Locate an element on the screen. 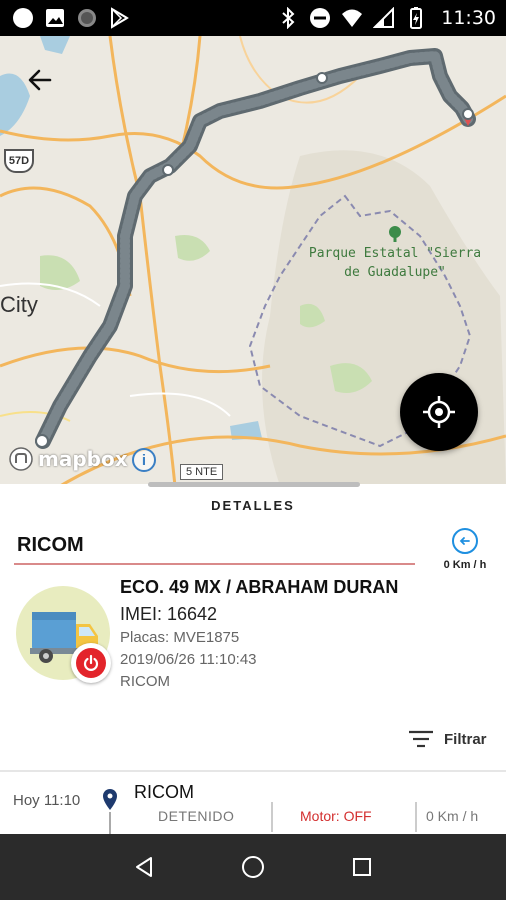 Image resolution: width=506 pixels, height=900 pixels. map-park-label: Parque Estatal "Sierra de Guadalupe" is located at coordinates (395, 263).